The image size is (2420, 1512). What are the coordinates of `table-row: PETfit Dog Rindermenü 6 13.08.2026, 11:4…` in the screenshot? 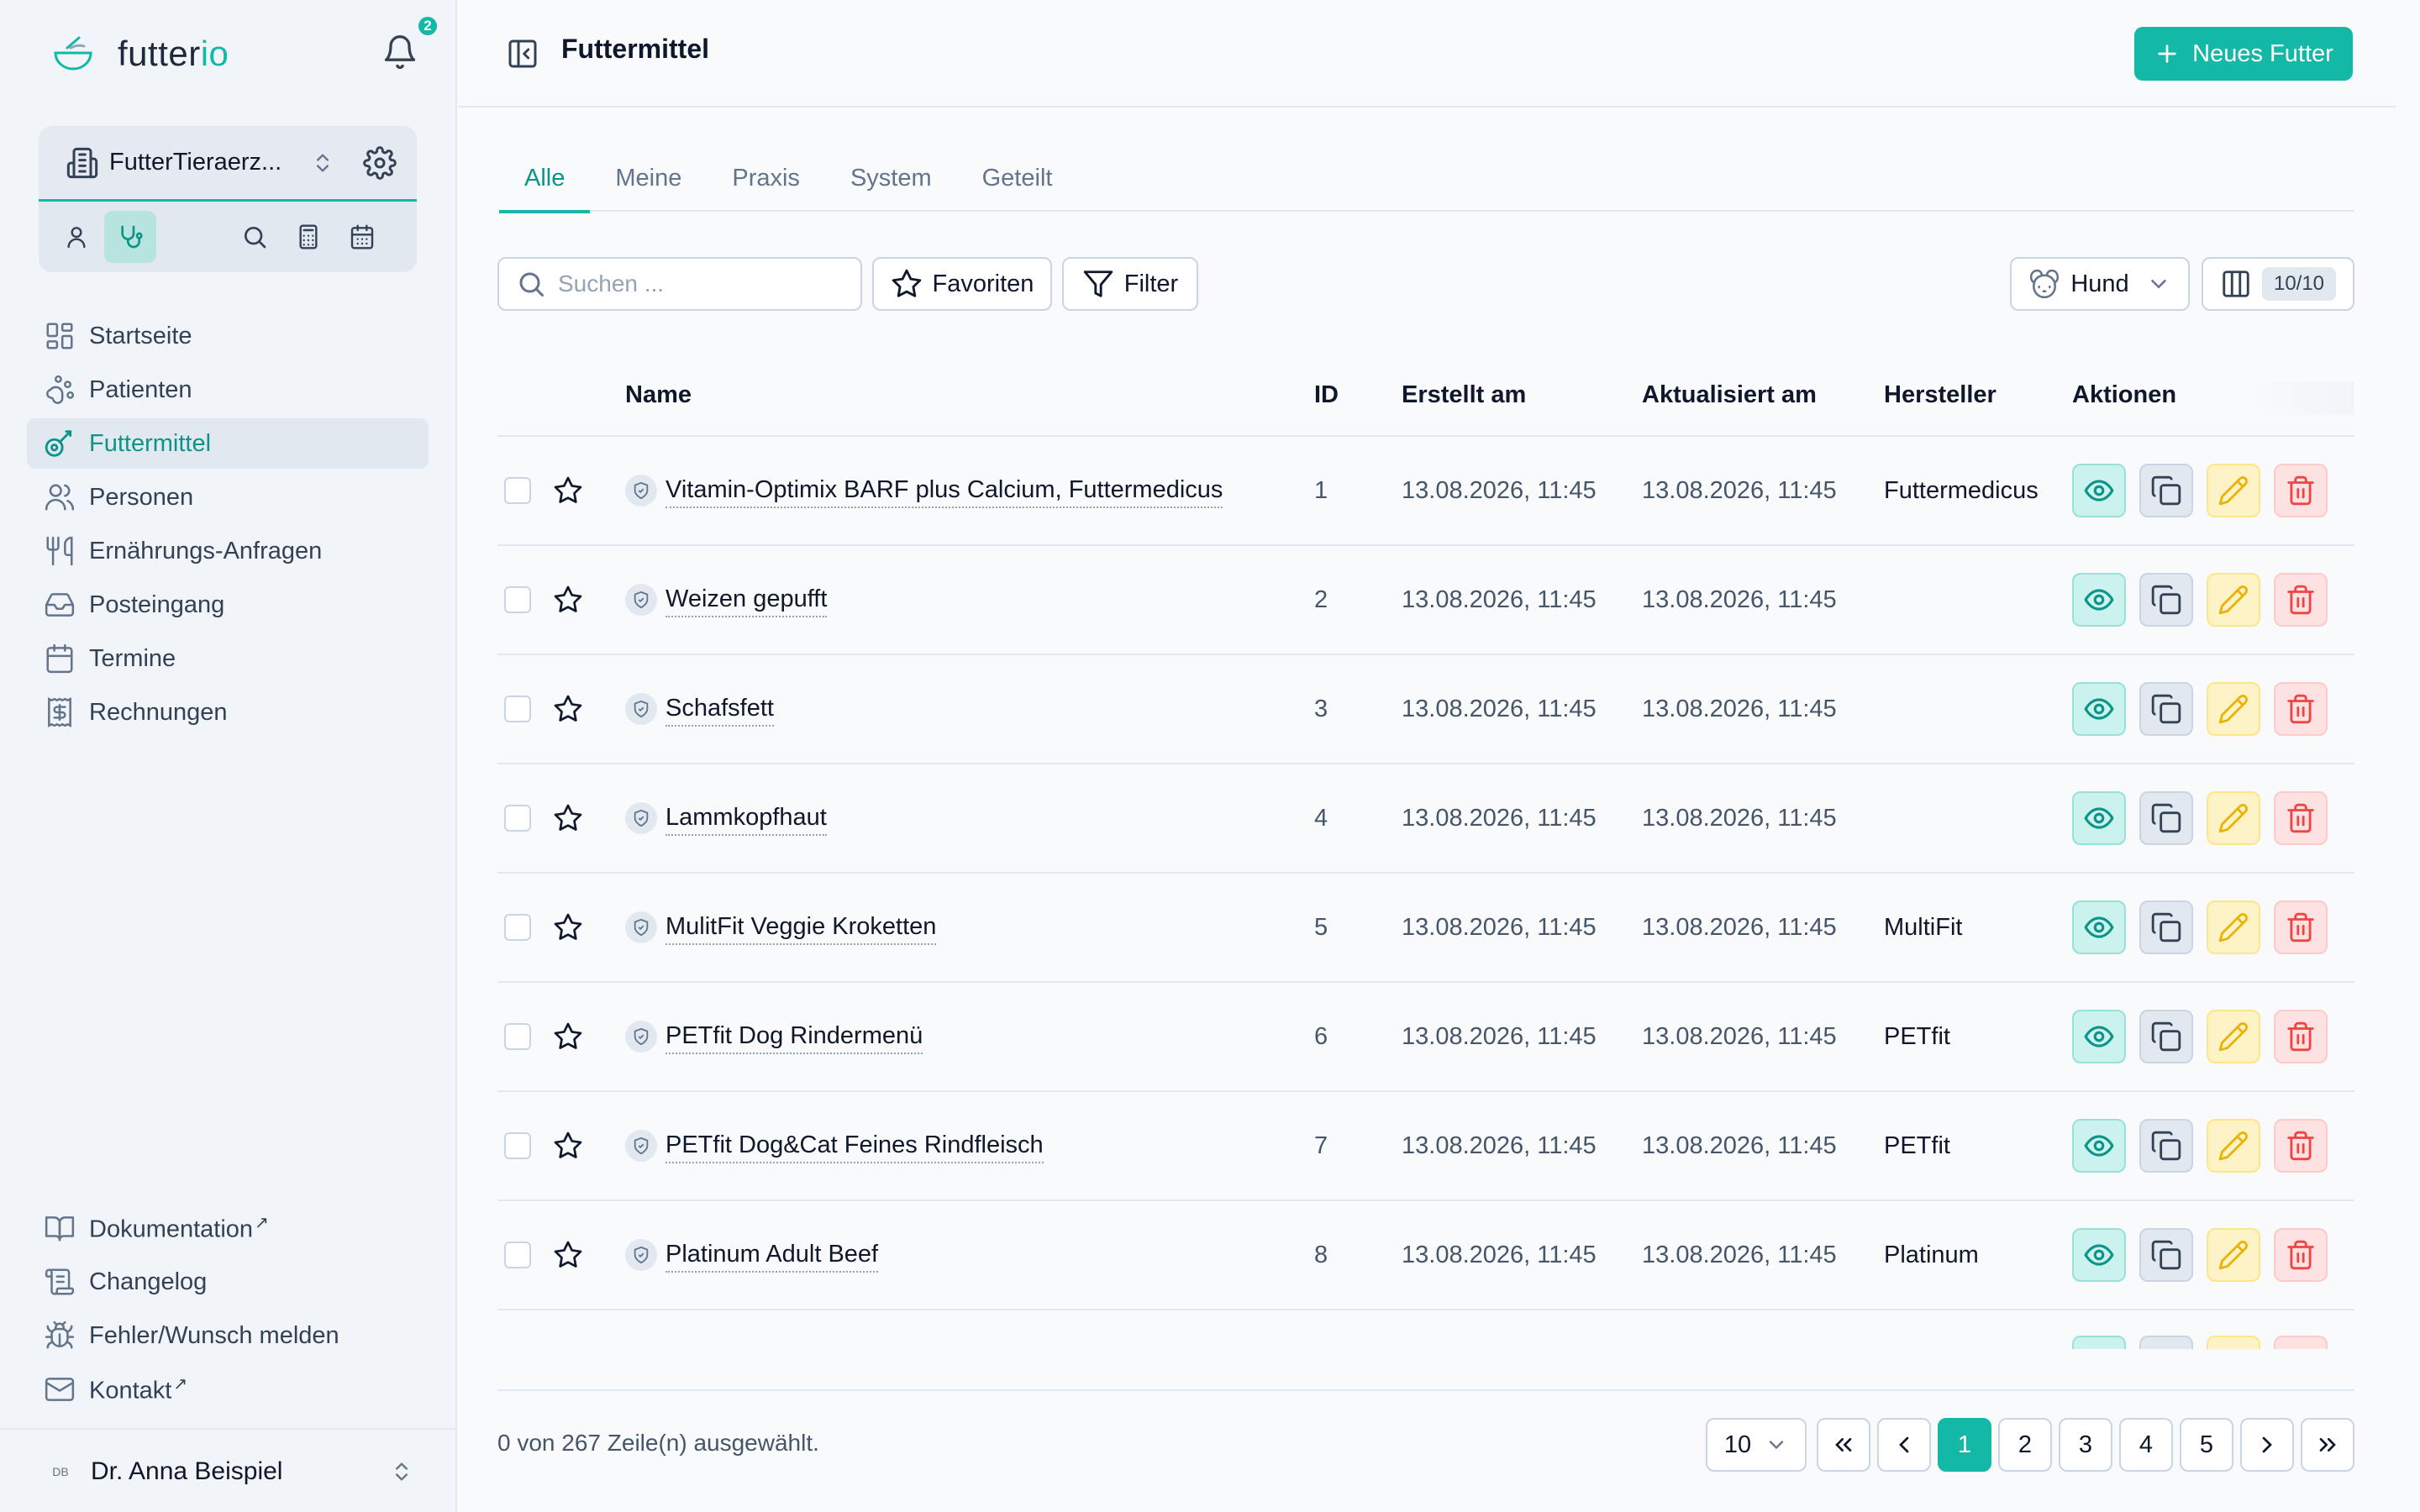 It's located at (1425, 1037).